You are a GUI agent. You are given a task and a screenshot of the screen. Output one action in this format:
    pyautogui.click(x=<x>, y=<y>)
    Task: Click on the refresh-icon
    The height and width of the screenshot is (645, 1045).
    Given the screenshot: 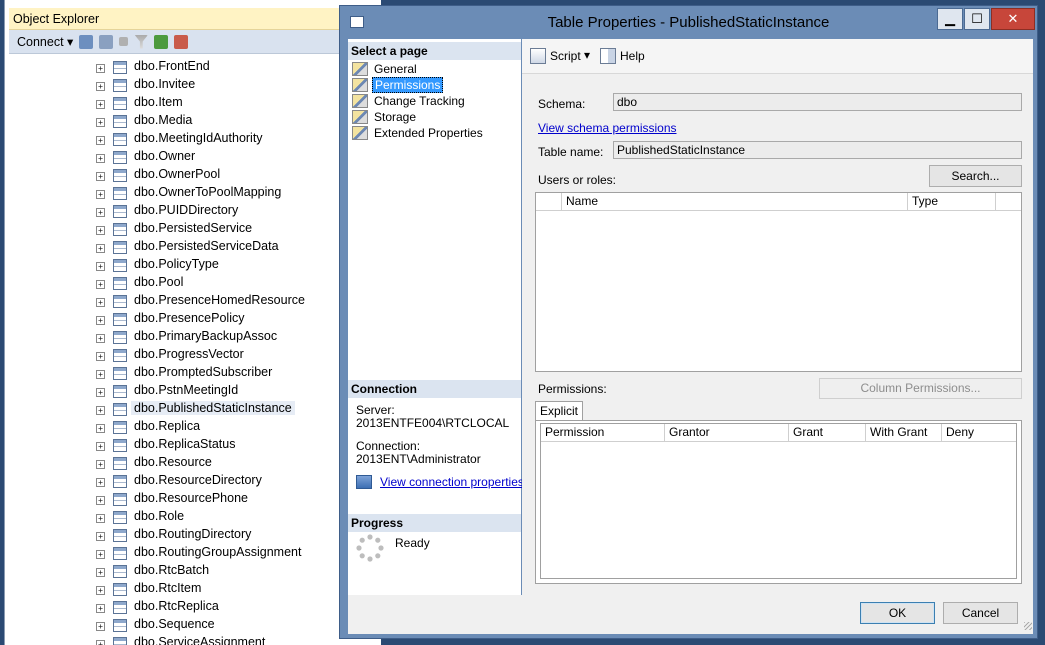 What is the action you would take?
    pyautogui.click(x=161, y=41)
    